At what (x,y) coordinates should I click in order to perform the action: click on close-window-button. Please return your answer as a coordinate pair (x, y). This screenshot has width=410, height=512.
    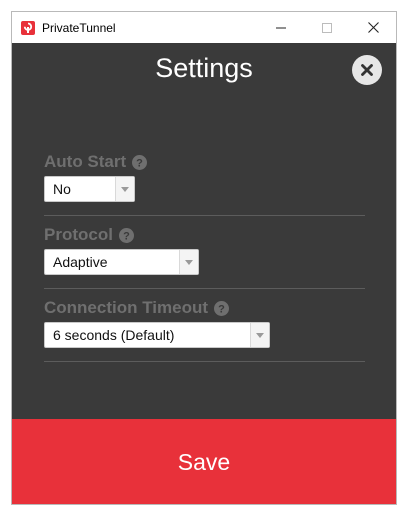
    Looking at the image, I should click on (373, 27).